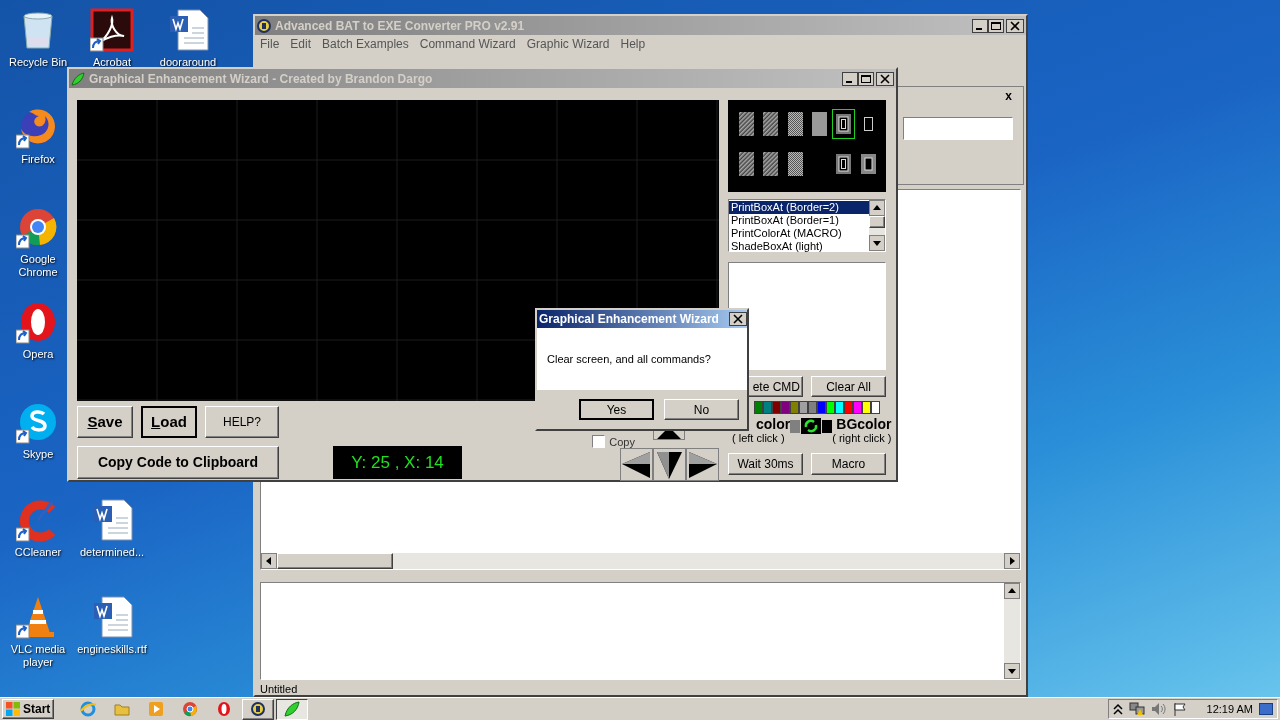  What do you see at coordinates (599, 441) in the screenshot?
I see `copy-checkbox` at bounding box center [599, 441].